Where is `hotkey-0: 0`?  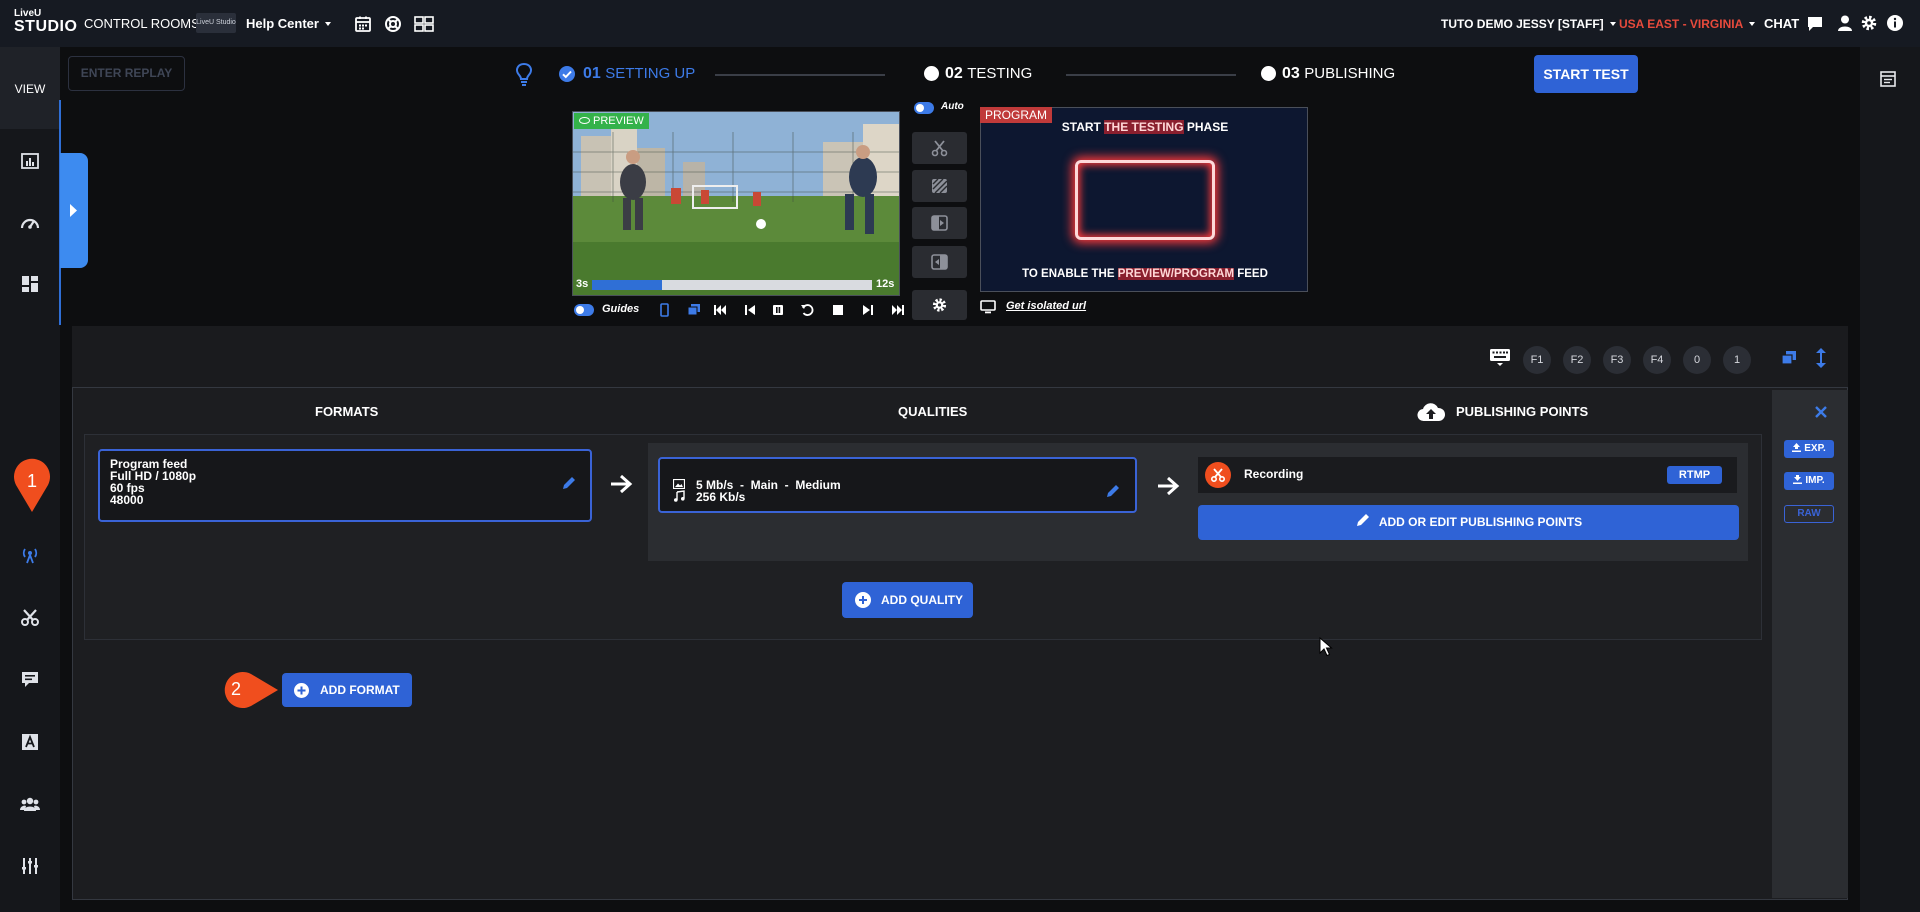
hotkey-0: 0 is located at coordinates (1697, 360).